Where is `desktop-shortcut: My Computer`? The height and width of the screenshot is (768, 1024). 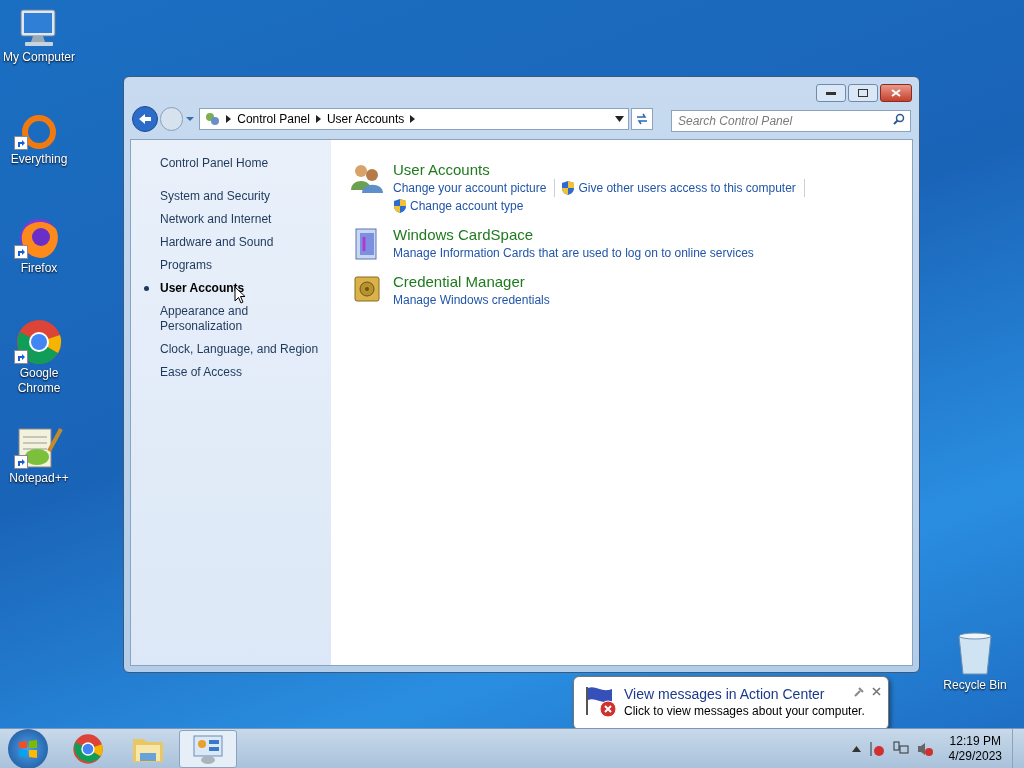
desktop-shortcut: My Computer is located at coordinates (39, 36).